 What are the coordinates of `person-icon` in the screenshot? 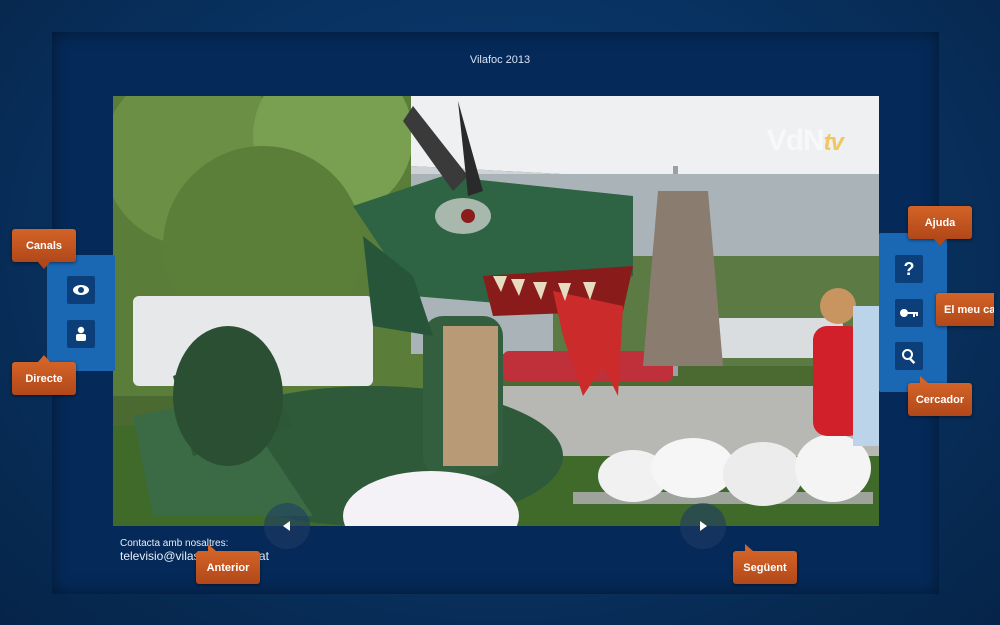 It's located at (81, 333).